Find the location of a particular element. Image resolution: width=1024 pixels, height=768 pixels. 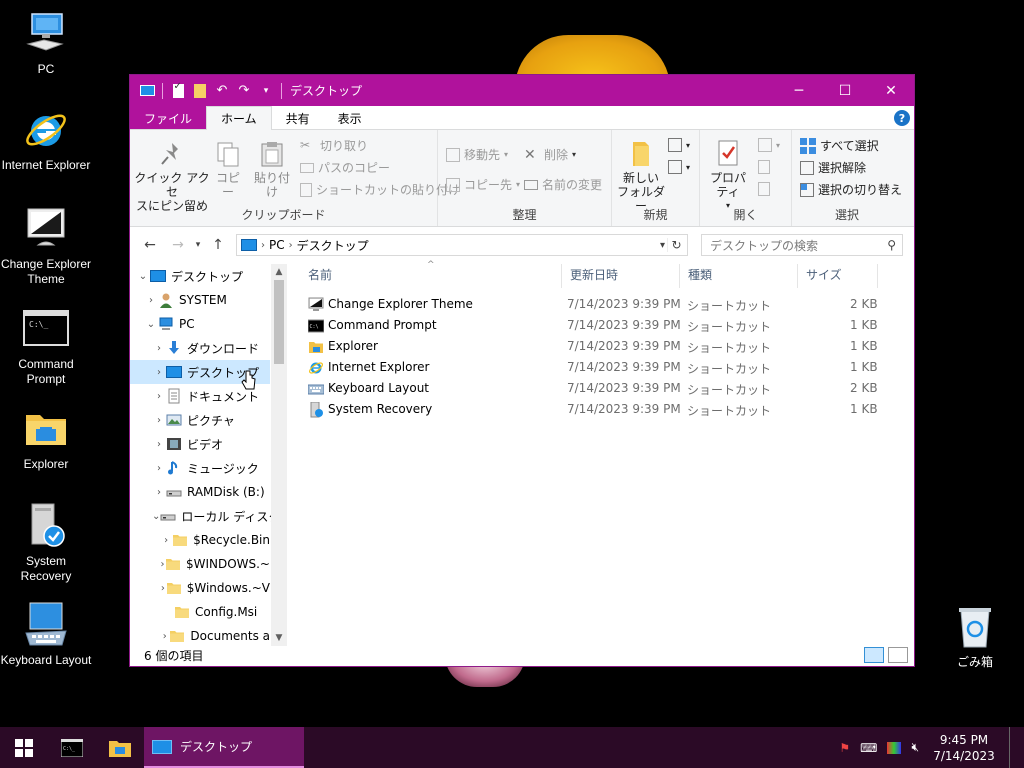

properties-check-icon: ✓ is located at coordinates (178, 90).